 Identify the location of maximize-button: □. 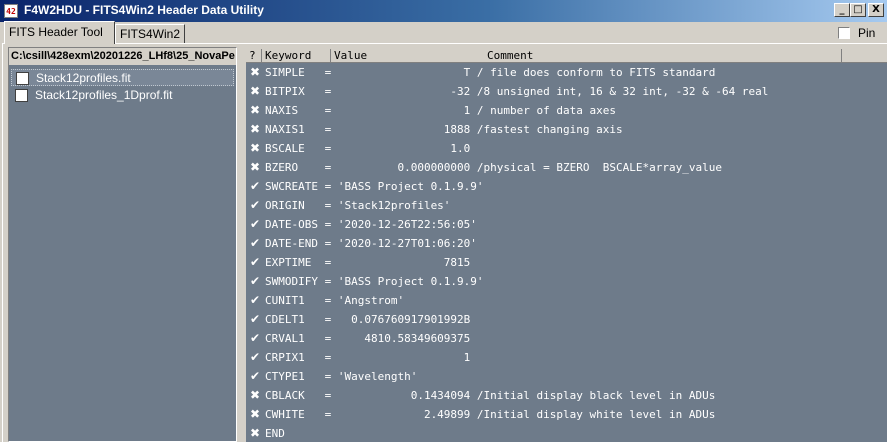
(858, 10).